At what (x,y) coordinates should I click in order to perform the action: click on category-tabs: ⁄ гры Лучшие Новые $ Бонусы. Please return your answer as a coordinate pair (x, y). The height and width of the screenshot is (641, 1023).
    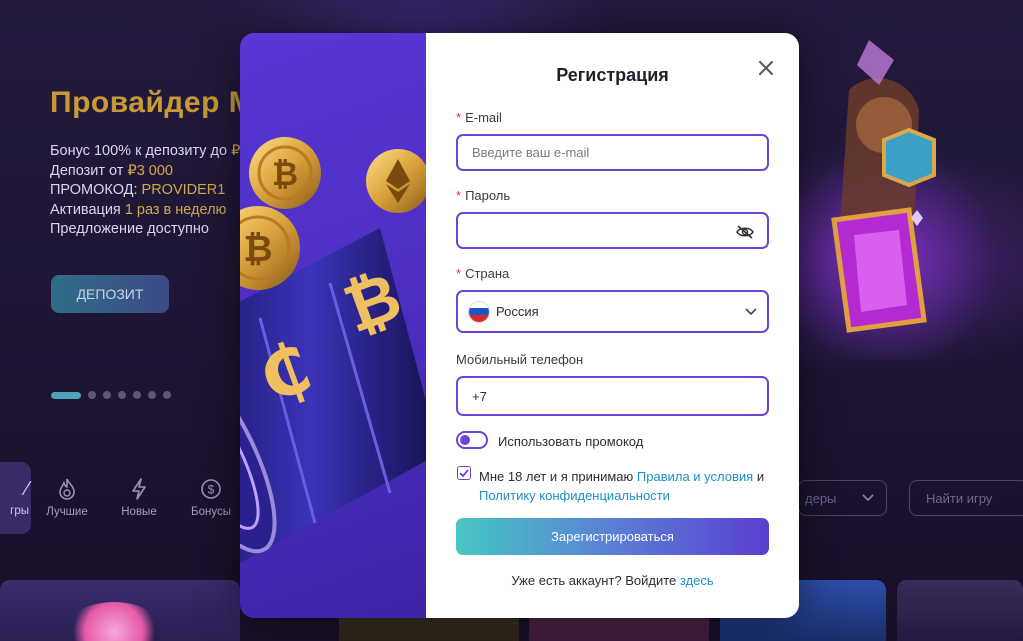
    Looking at the image, I should click on (123, 498).